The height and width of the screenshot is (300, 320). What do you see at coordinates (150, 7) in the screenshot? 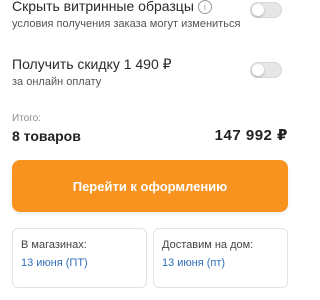
I see `option-title: Скрыть витринные образцы i` at bounding box center [150, 7].